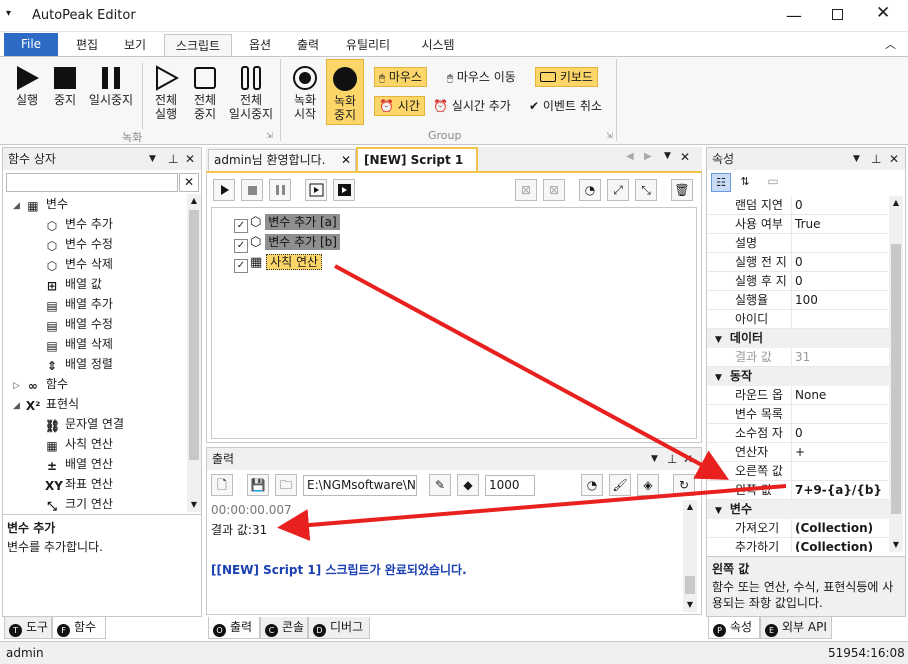 This screenshot has width=908, height=664. What do you see at coordinates (16, 406) in the screenshot?
I see `collapse-icon: ◢` at bounding box center [16, 406].